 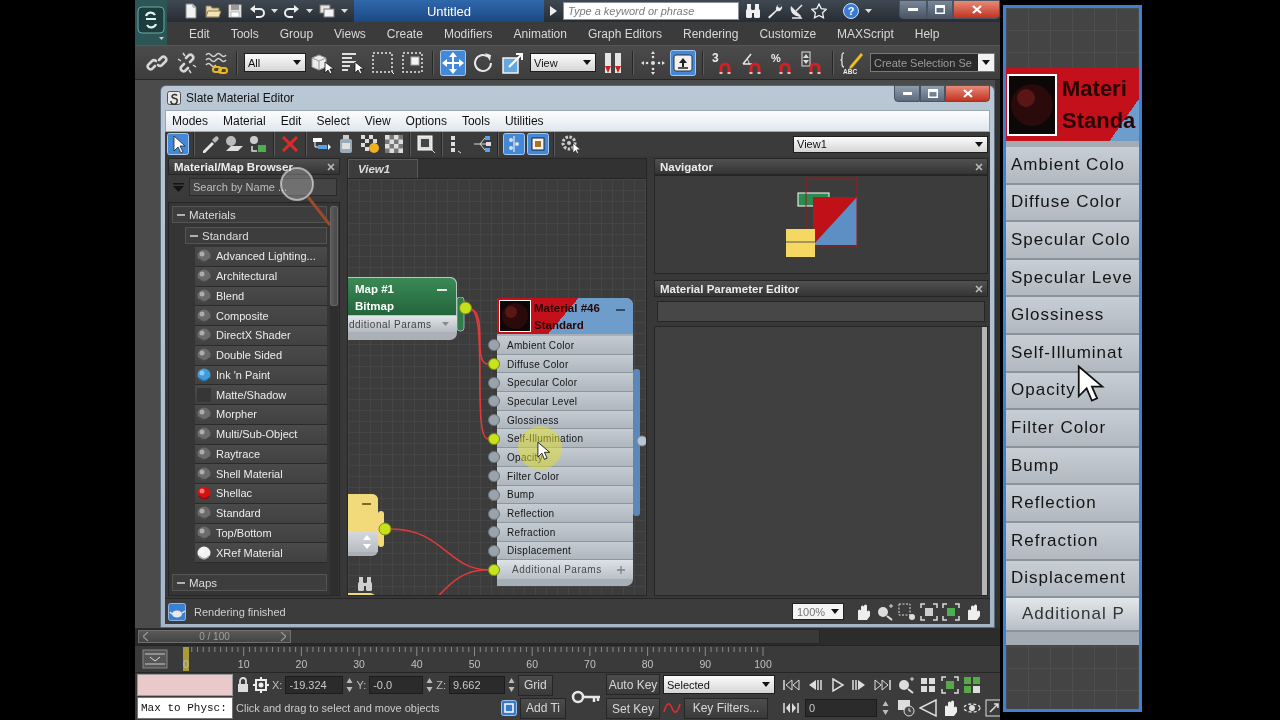 What do you see at coordinates (683, 62) in the screenshot?
I see `keyboard-override-icon` at bounding box center [683, 62].